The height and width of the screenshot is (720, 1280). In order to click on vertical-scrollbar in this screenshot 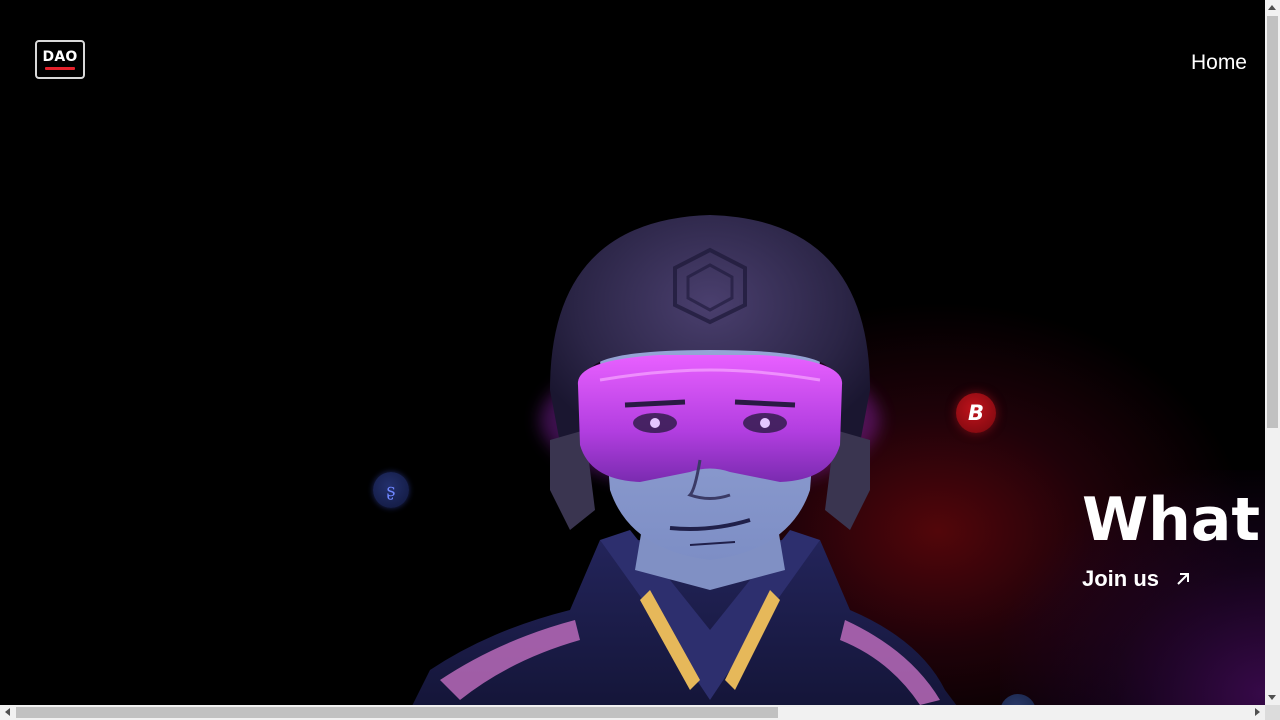, I will do `click(1272, 352)`.